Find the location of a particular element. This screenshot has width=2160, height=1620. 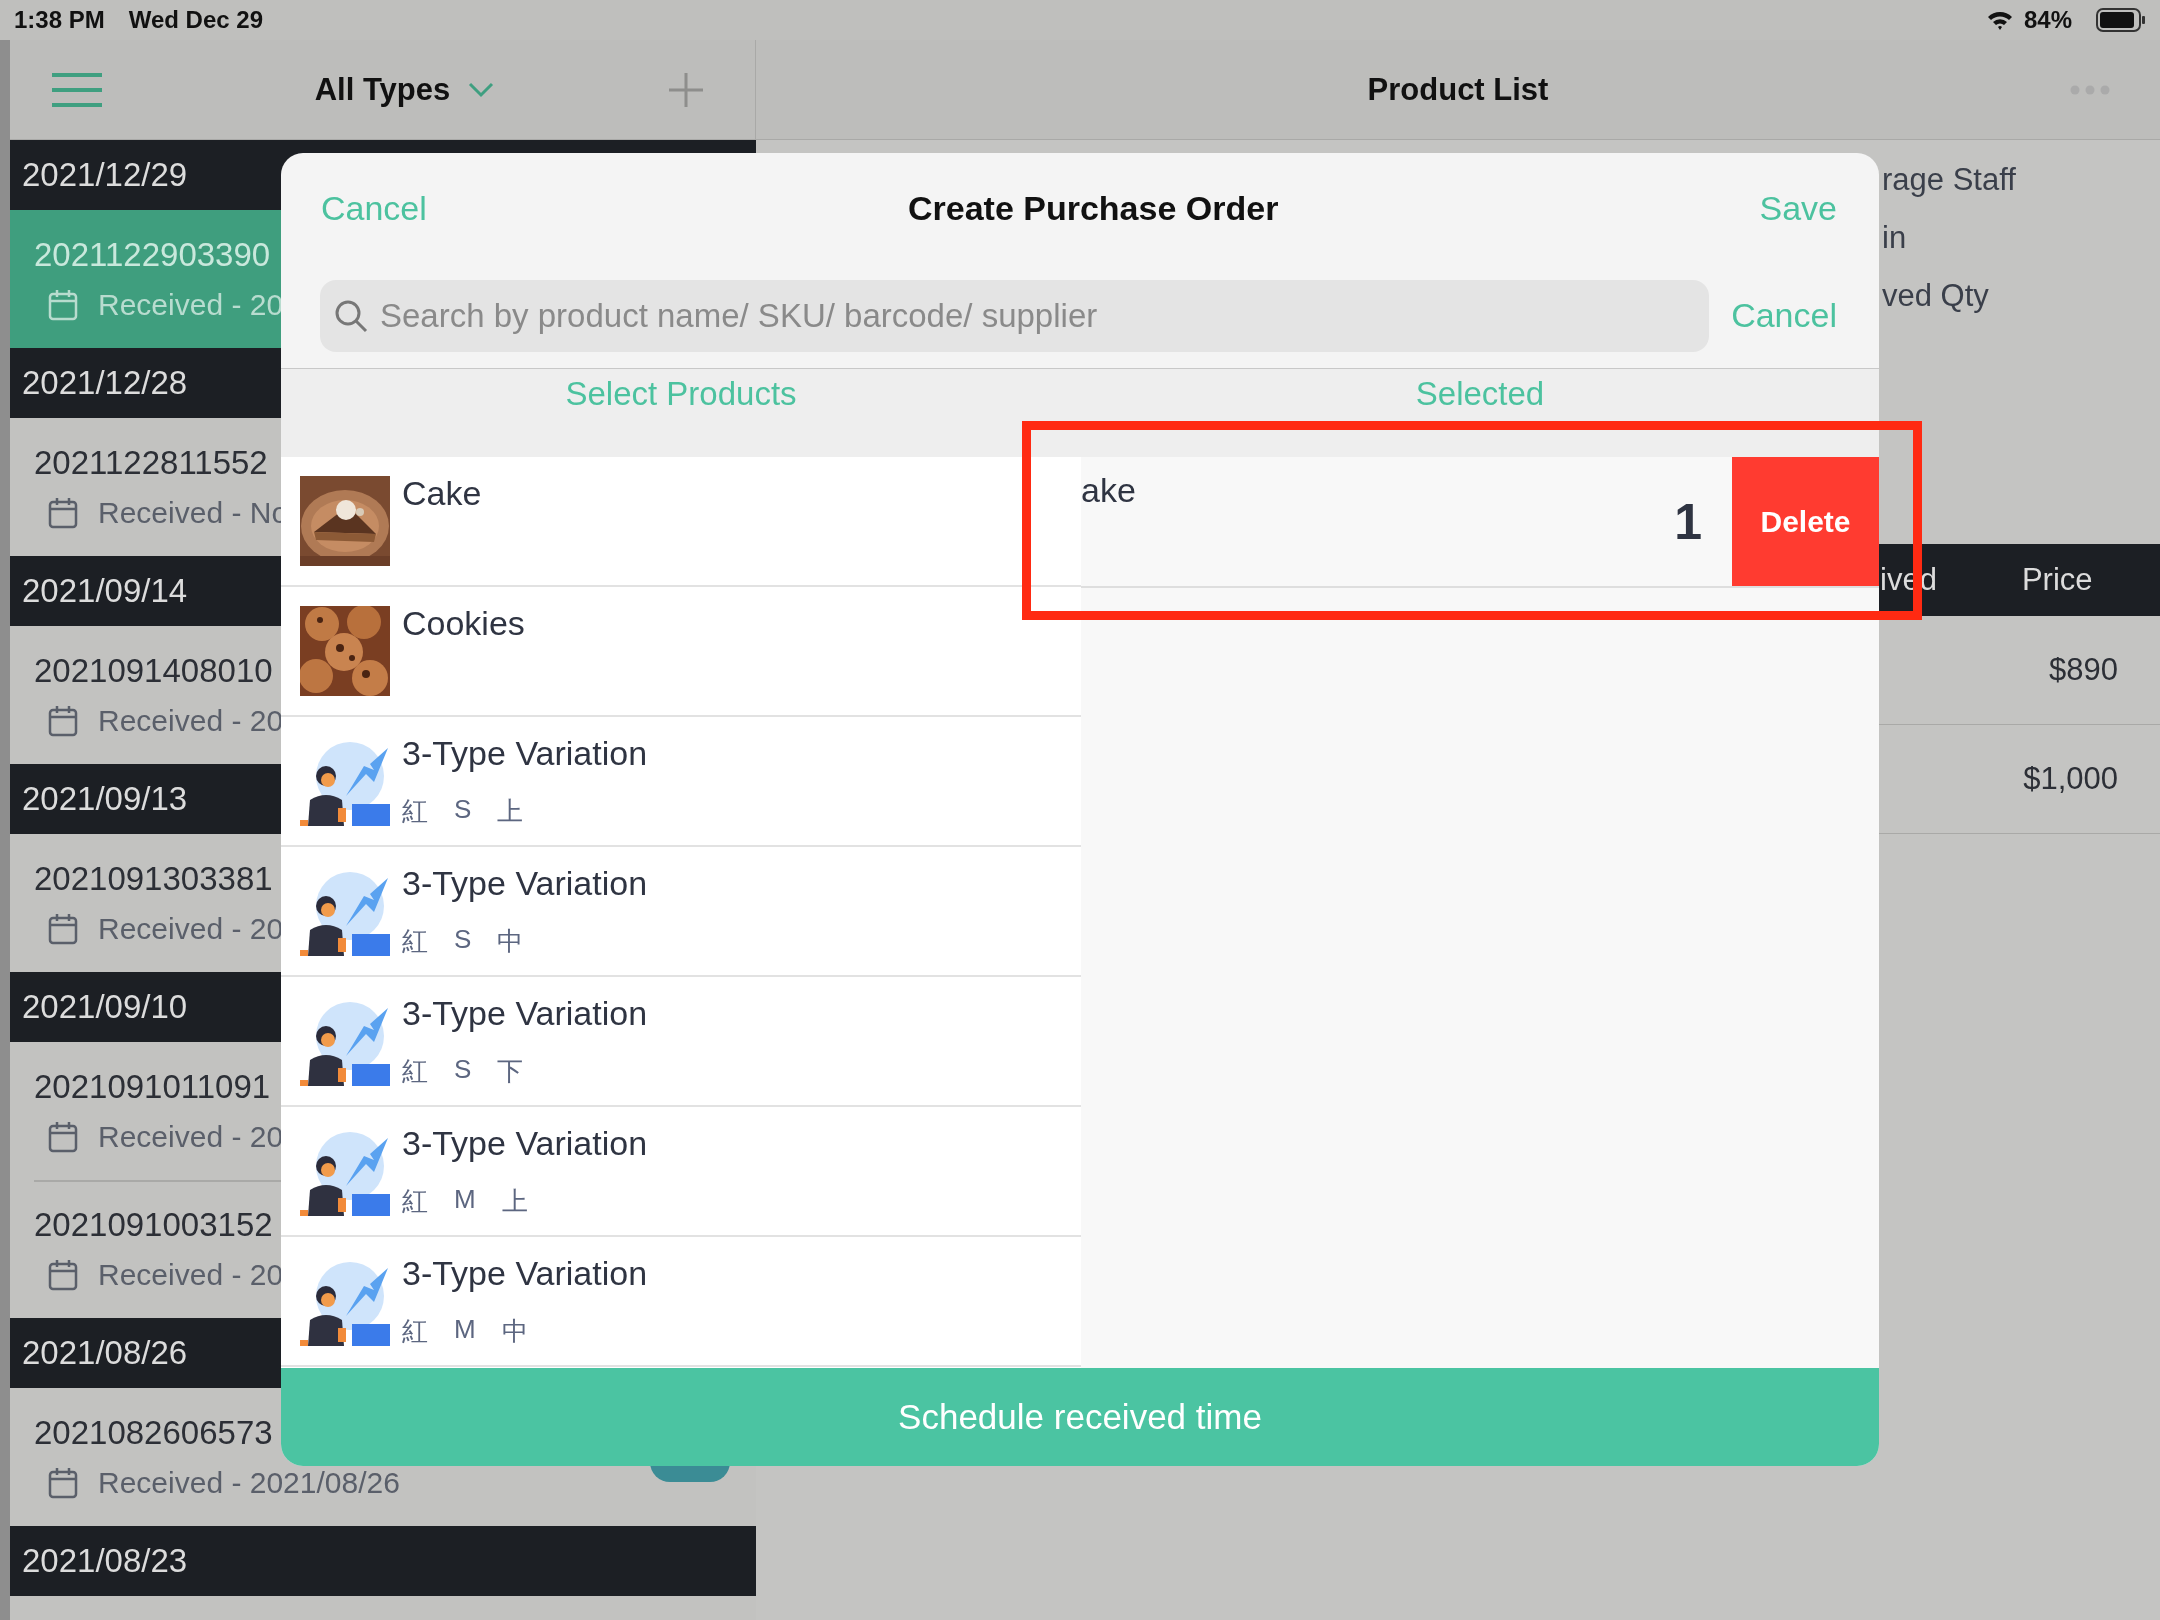

order-number: 2021082606573 is located at coordinates (153, 1433).